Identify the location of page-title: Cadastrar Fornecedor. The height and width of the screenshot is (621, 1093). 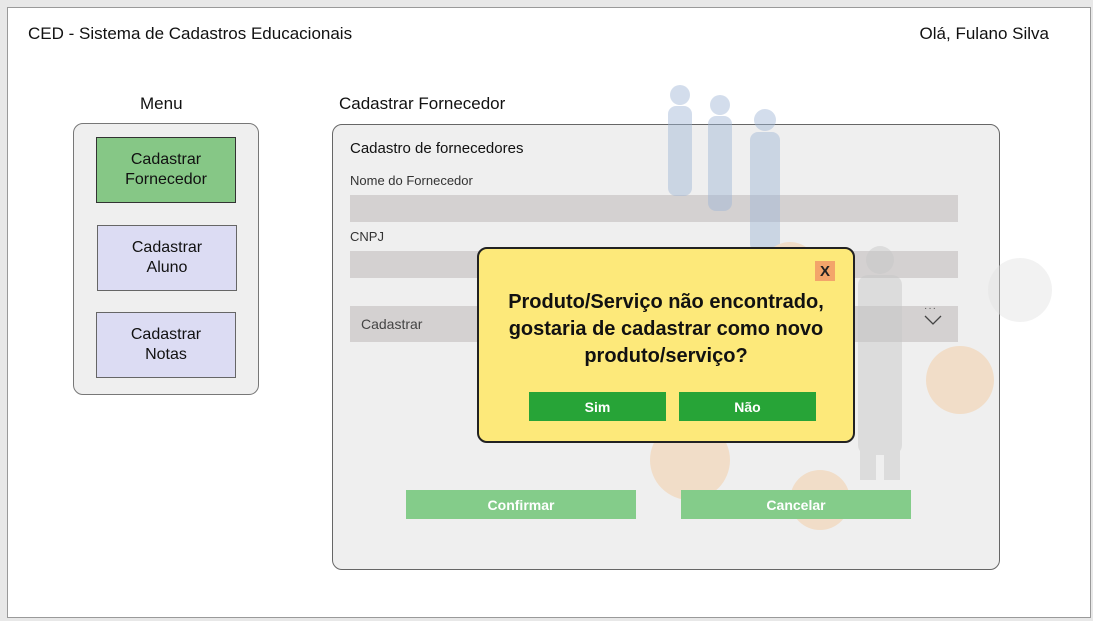
(422, 103).